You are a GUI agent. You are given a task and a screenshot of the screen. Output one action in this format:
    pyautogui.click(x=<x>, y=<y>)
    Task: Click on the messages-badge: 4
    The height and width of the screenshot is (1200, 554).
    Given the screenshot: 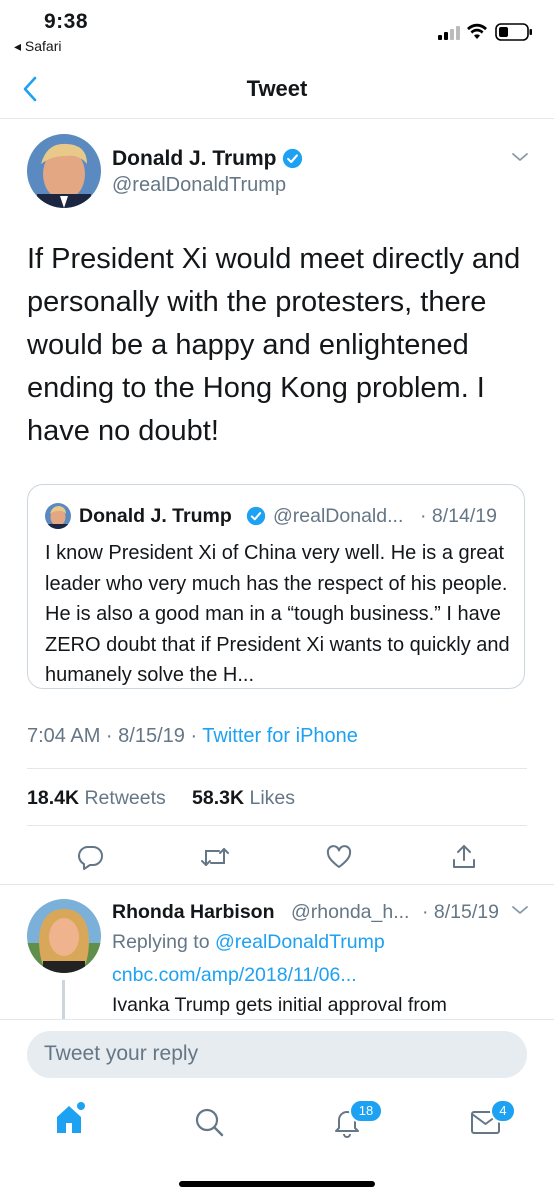 What is the action you would take?
    pyautogui.click(x=503, y=1111)
    